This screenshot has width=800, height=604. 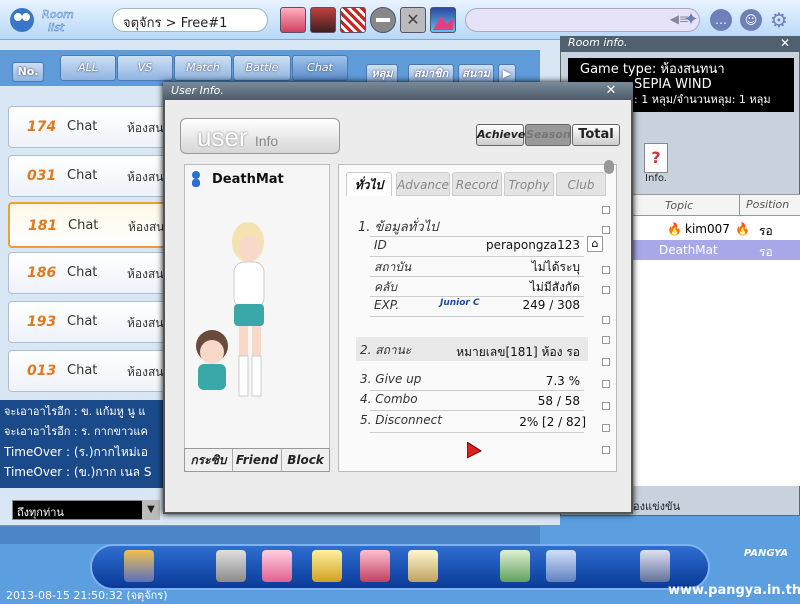 What do you see at coordinates (716, 351) in the screenshot?
I see `player-table: 🔥 kim007 🔥 รอ DeathMat รอ` at bounding box center [716, 351].